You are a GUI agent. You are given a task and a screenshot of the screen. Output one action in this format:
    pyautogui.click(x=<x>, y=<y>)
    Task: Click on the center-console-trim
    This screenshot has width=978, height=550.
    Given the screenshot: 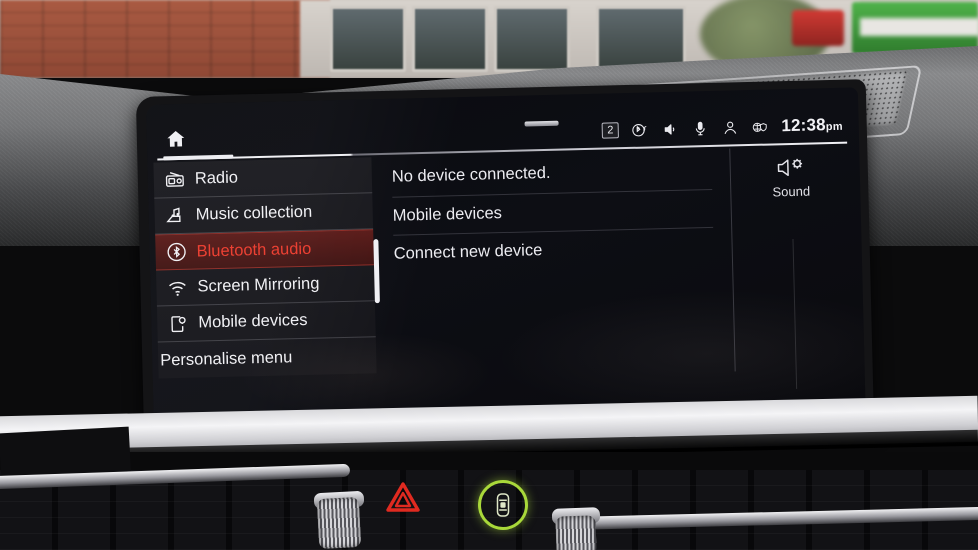 What is the action you would take?
    pyautogui.click(x=468, y=540)
    